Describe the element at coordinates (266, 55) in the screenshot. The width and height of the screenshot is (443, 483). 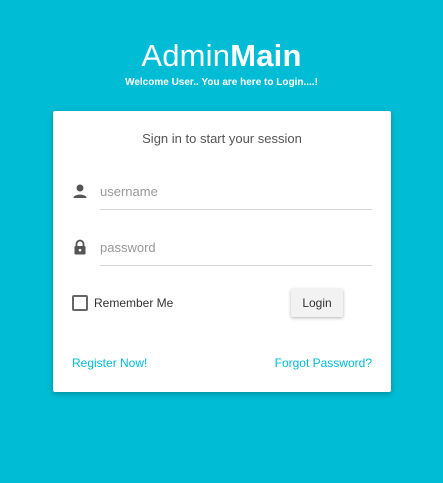
I see `app-title-bold: Main` at that location.